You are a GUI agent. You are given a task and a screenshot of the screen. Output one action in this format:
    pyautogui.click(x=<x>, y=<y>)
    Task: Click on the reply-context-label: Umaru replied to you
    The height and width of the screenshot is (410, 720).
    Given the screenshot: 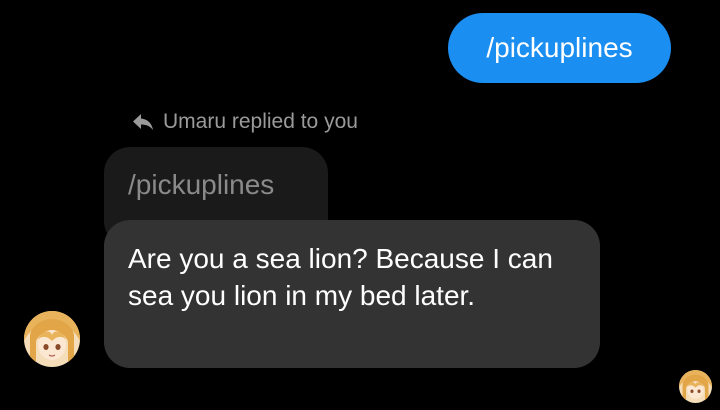 What is the action you would take?
    pyautogui.click(x=260, y=121)
    